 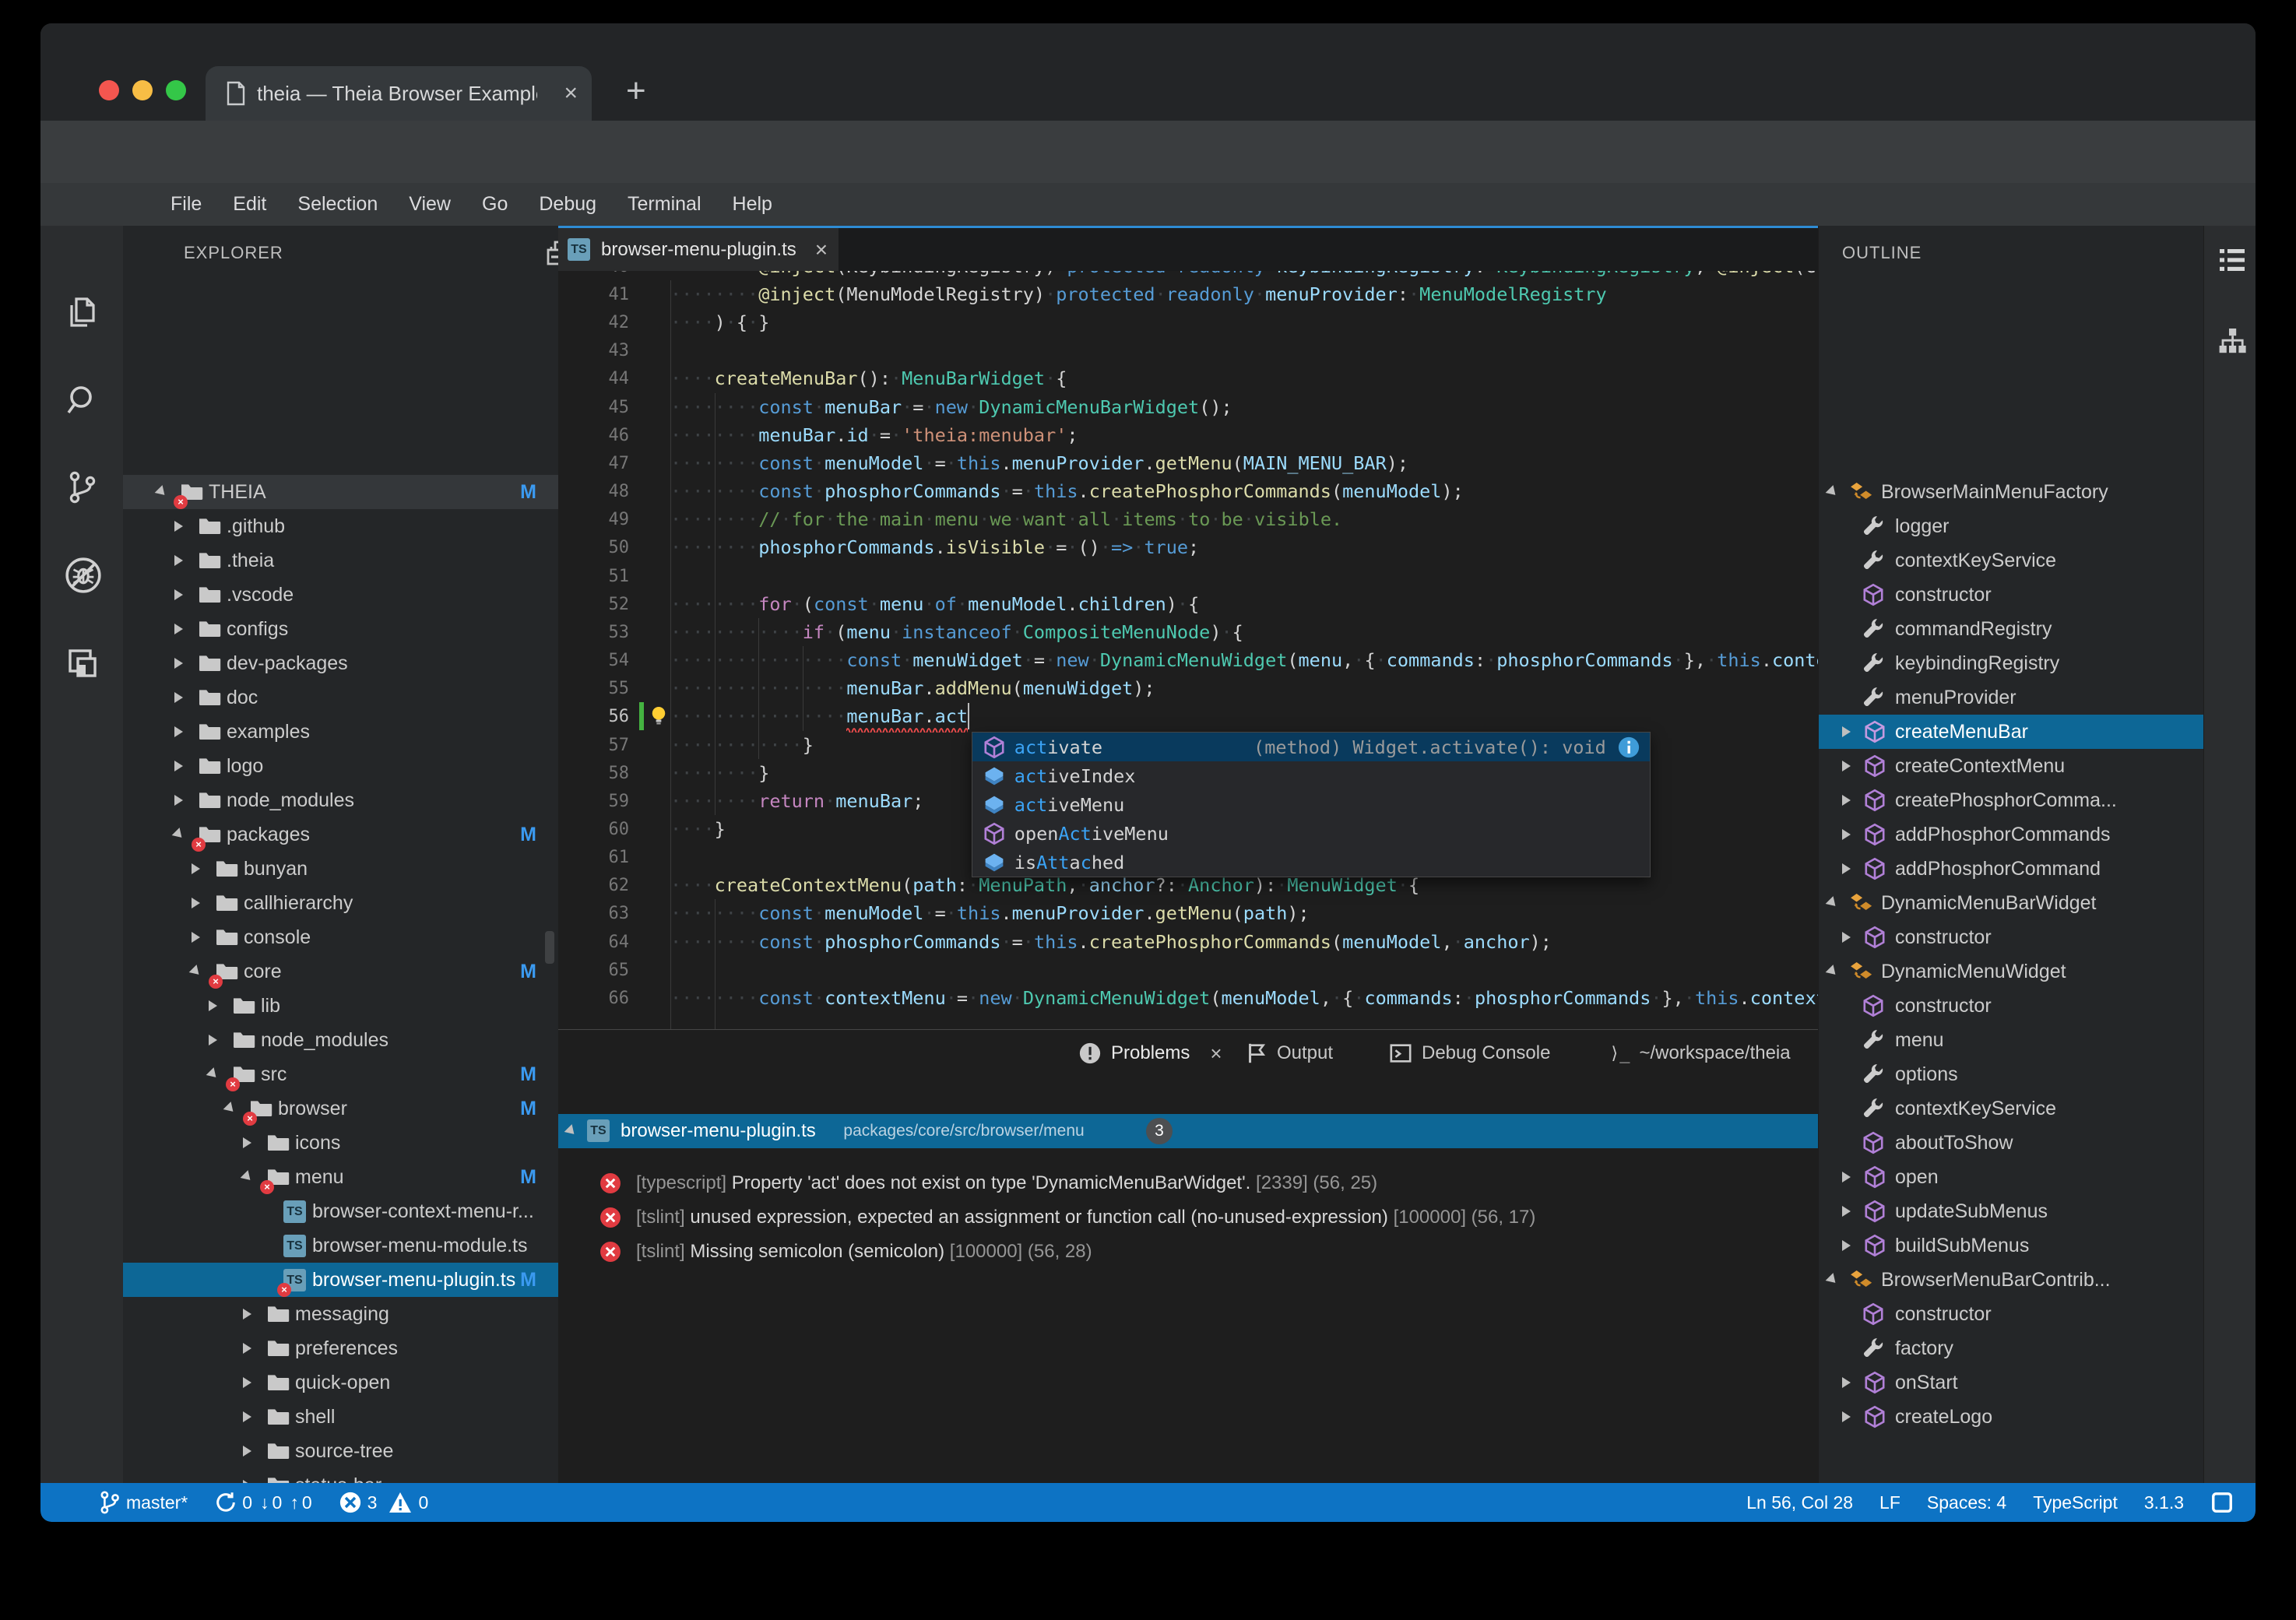 What do you see at coordinates (1311, 833) in the screenshot?
I see `suggest-item: openActiveMenu` at bounding box center [1311, 833].